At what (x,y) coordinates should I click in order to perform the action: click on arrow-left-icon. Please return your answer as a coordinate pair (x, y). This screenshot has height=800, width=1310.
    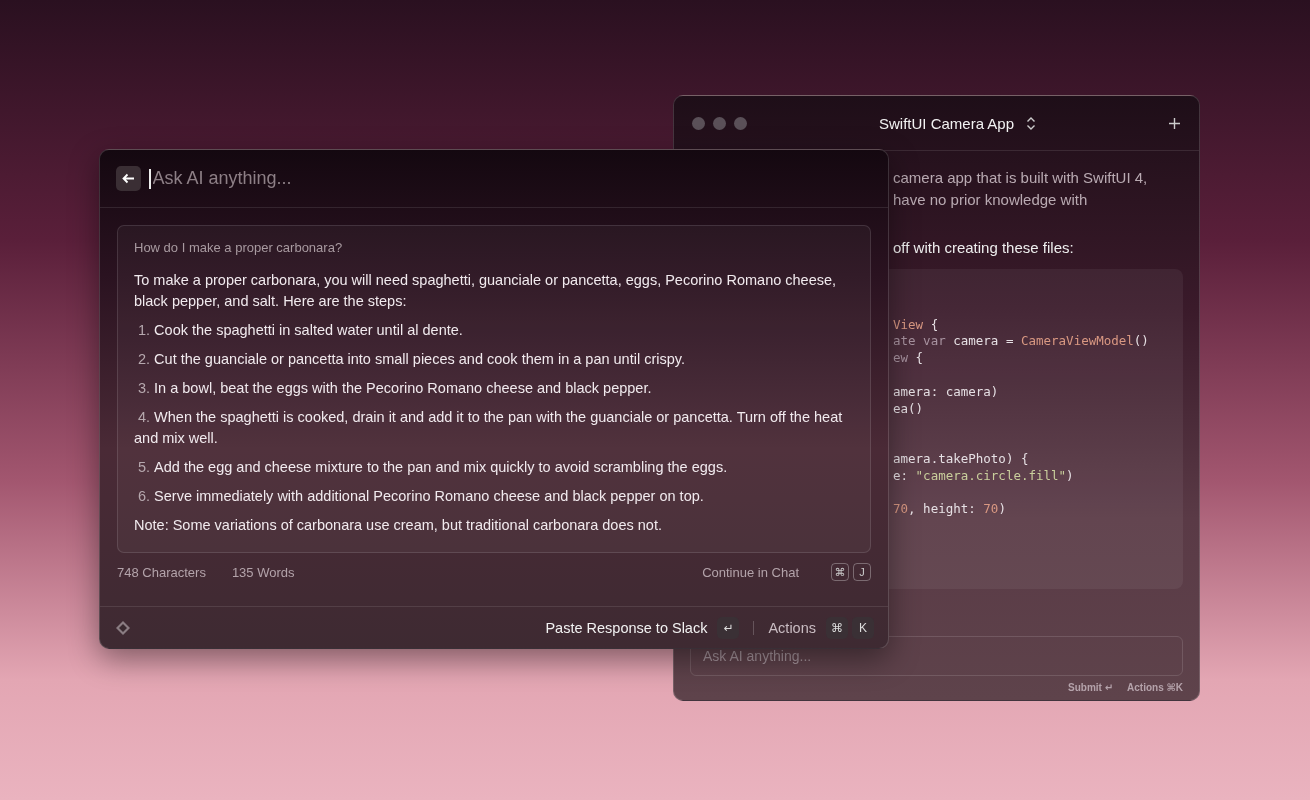
    Looking at the image, I should click on (128, 178).